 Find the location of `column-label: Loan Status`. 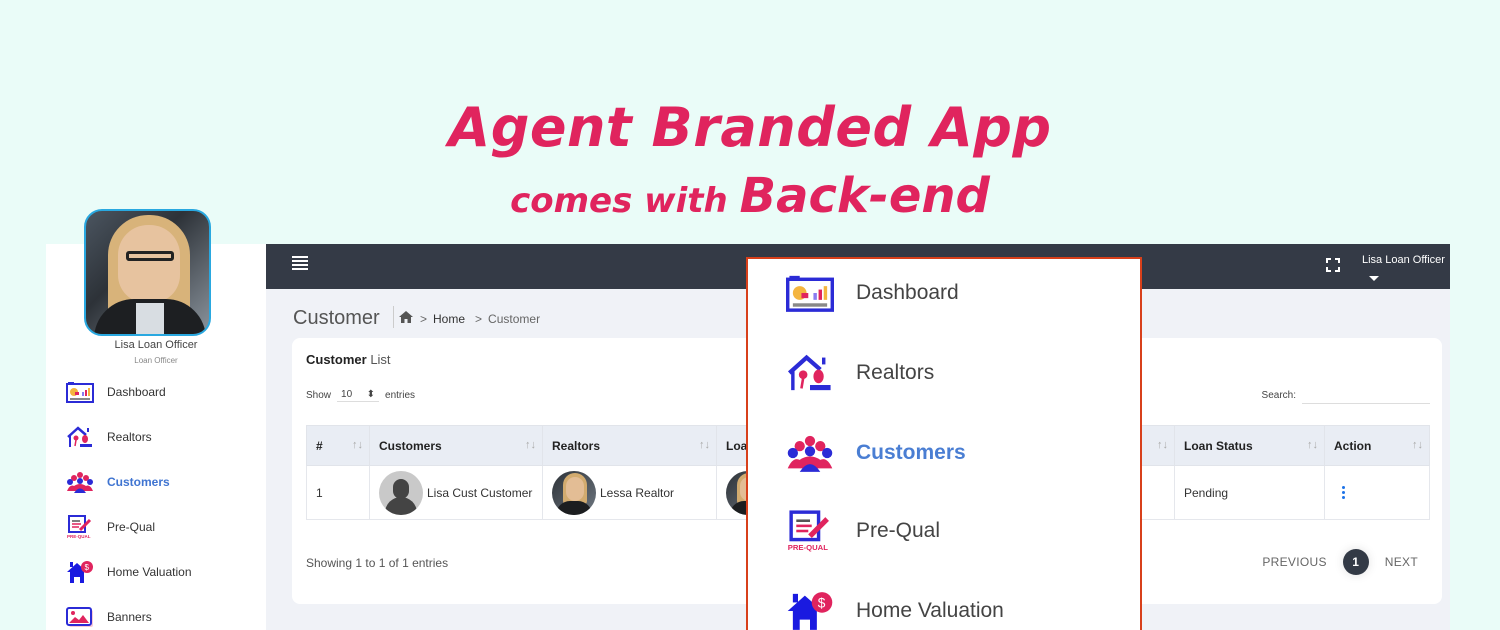

column-label: Loan Status is located at coordinates (1218, 445).